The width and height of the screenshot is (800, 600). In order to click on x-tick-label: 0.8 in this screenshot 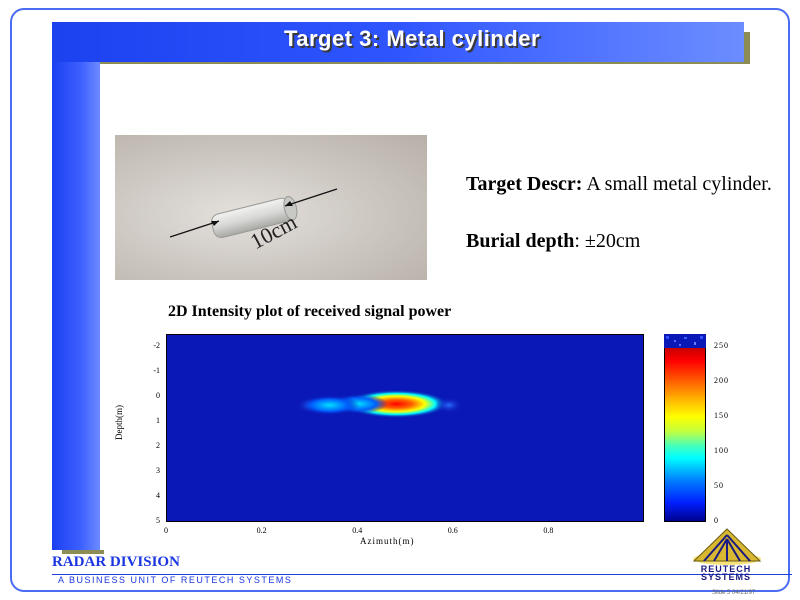, I will do `click(548, 530)`.